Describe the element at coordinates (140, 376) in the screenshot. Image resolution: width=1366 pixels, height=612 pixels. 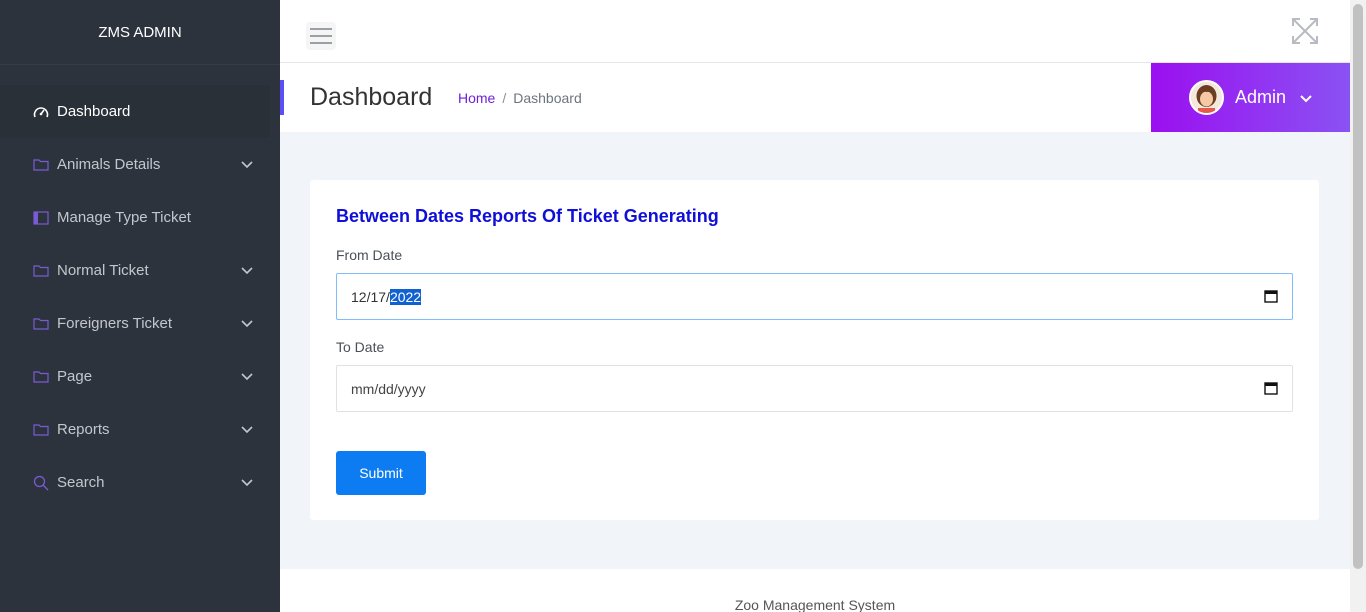
I see `sidebar-item-page: Page` at that location.